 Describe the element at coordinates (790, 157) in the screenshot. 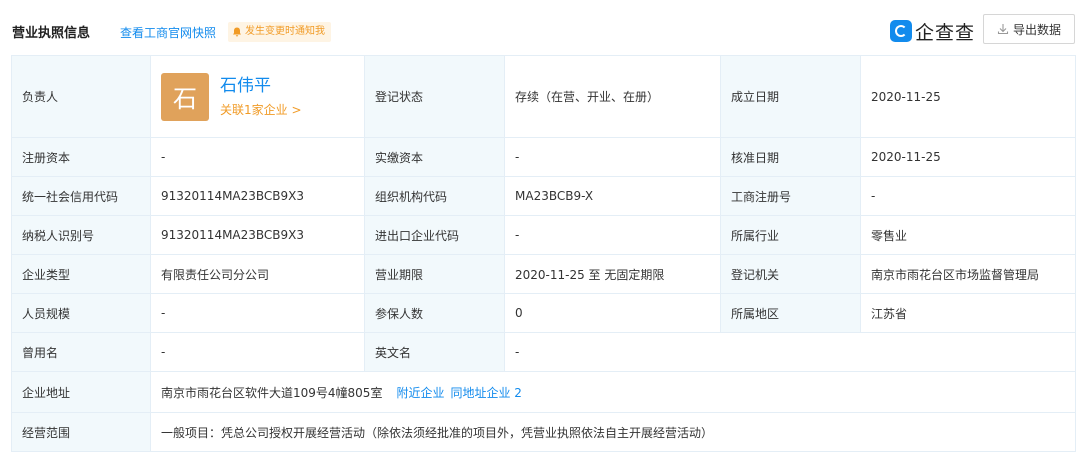

I see `approve-date-label: 核准日期` at that location.